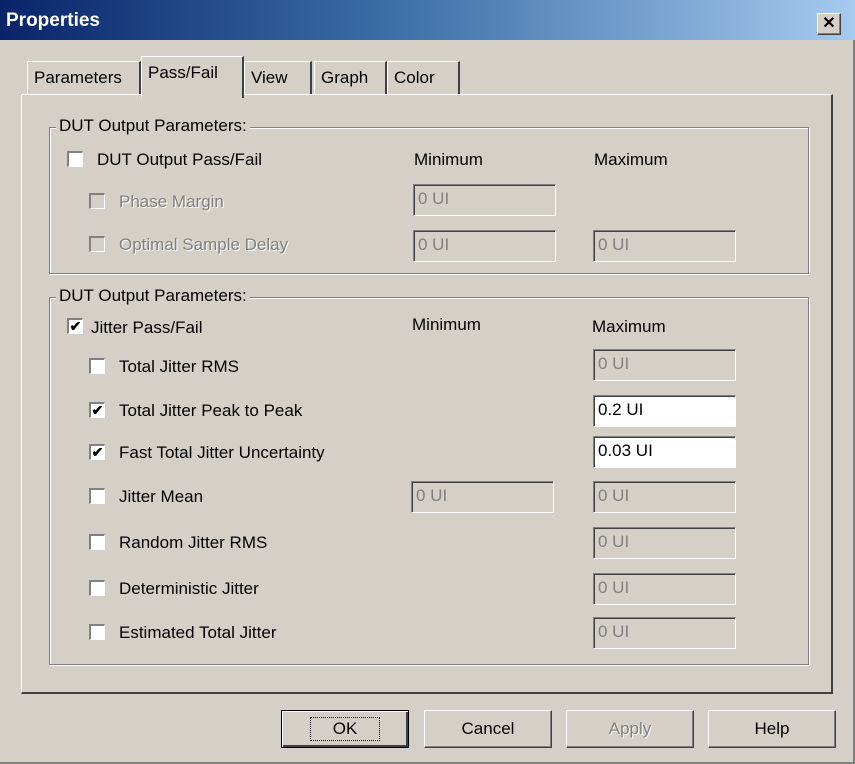 The width and height of the screenshot is (855, 764). Describe the element at coordinates (97, 588) in the screenshot. I see `deterministic-jitter-checkbox` at that location.